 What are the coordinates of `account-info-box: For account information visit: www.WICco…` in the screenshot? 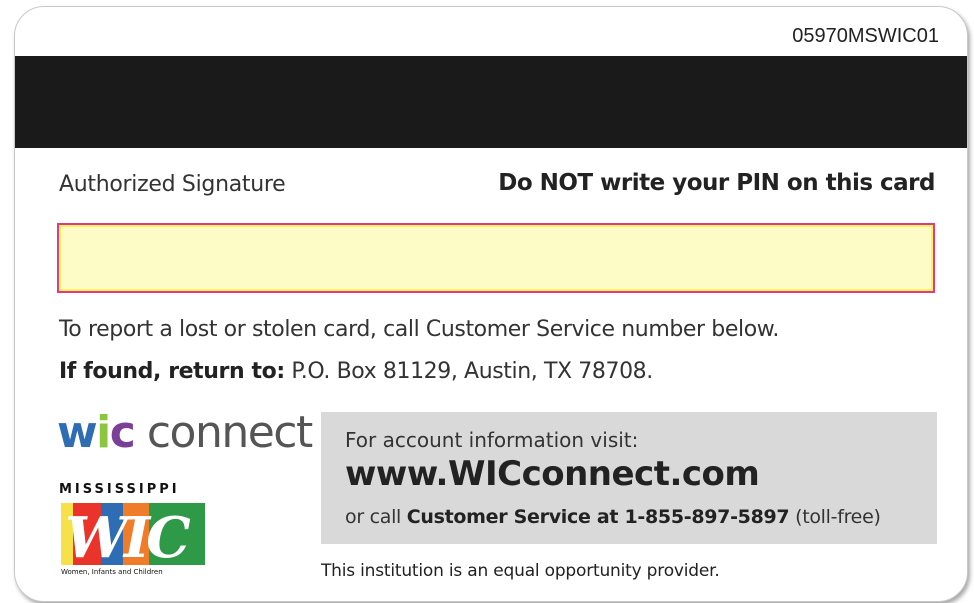 It's located at (629, 478).